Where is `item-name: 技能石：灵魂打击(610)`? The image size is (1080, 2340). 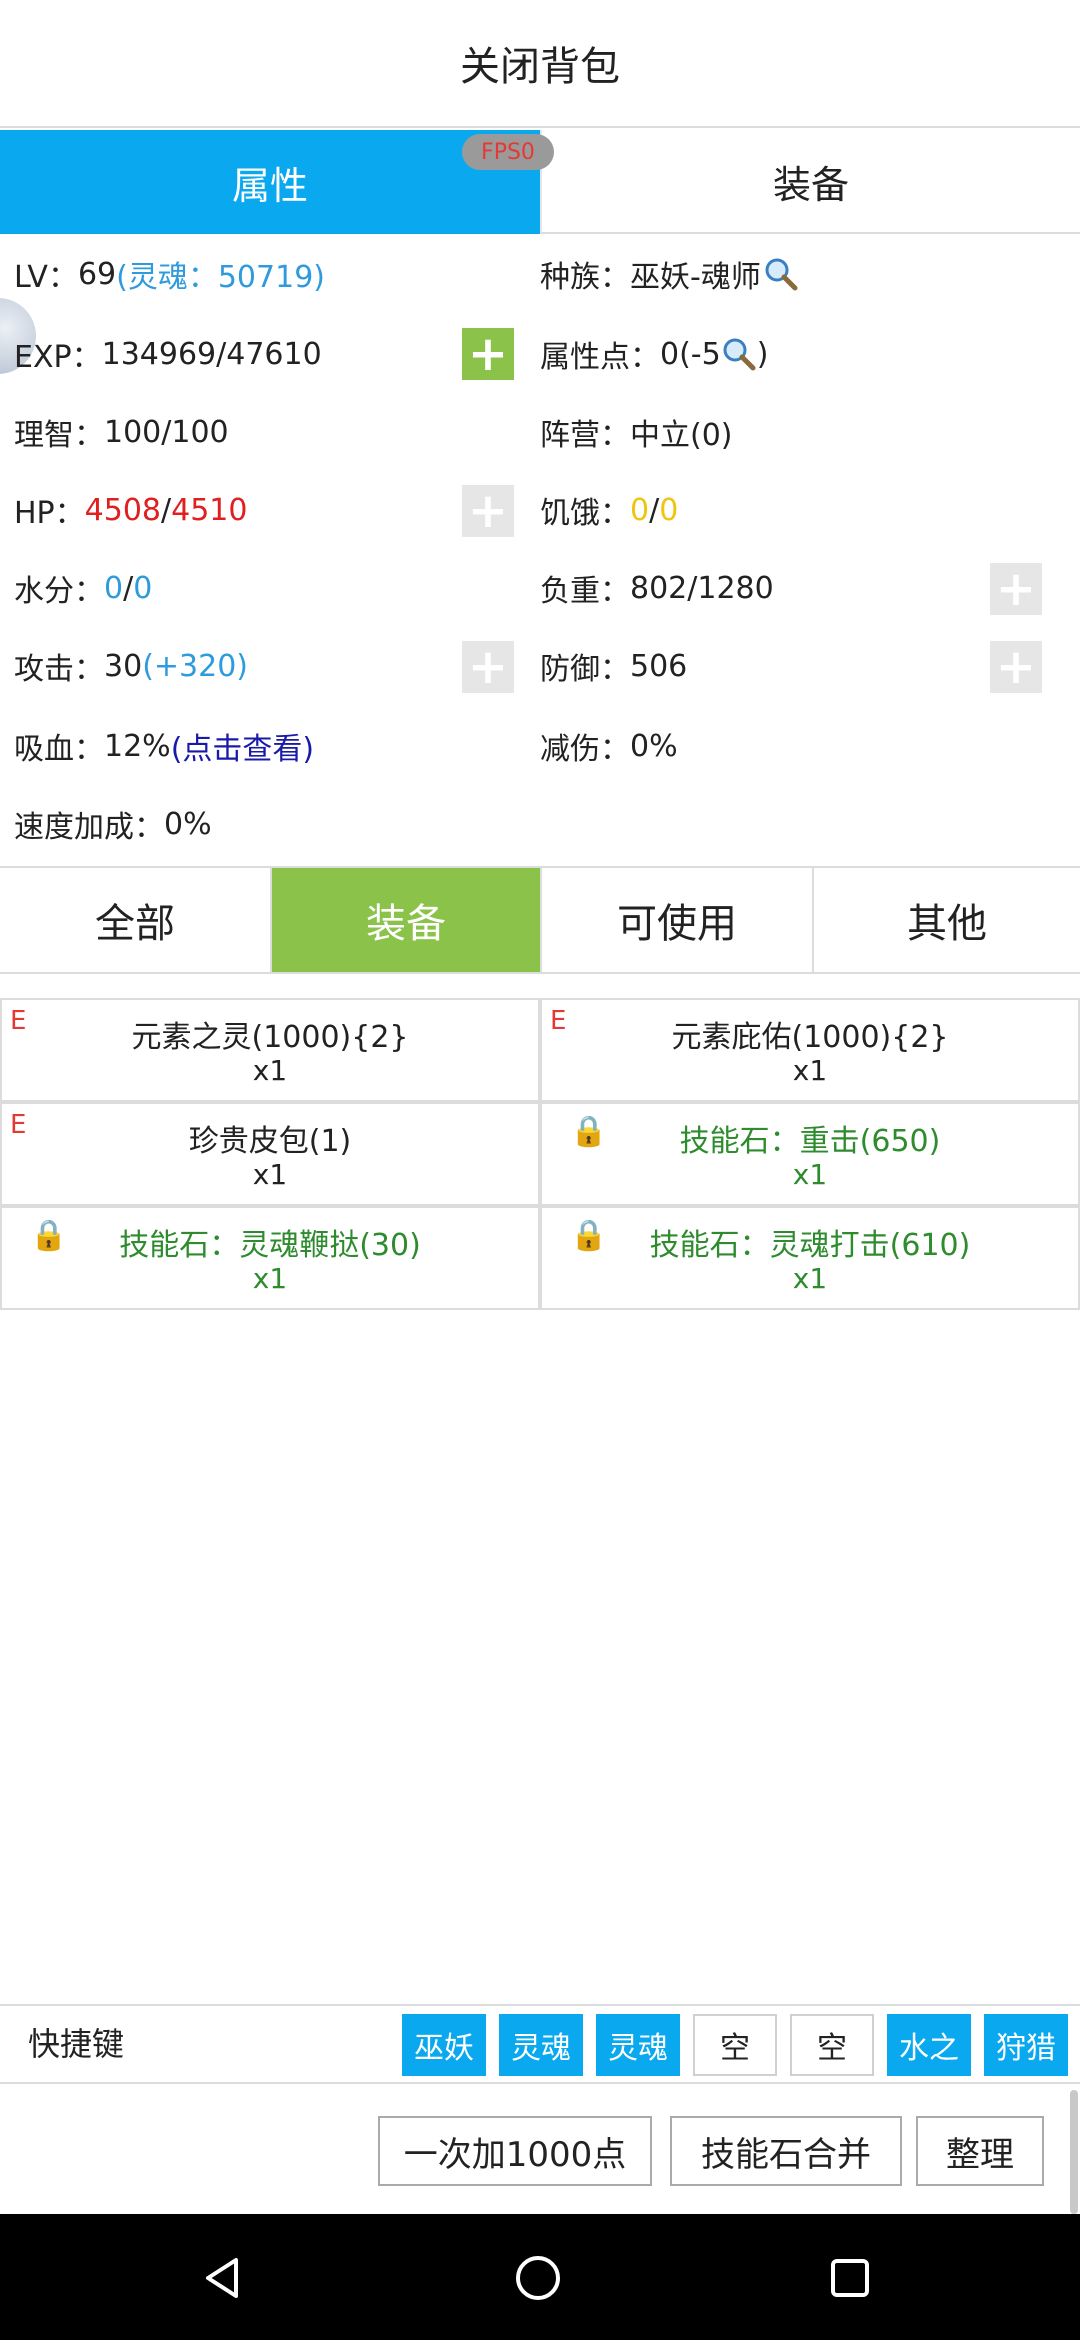
item-name: 技能石：灵魂打击(610) is located at coordinates (810, 1245).